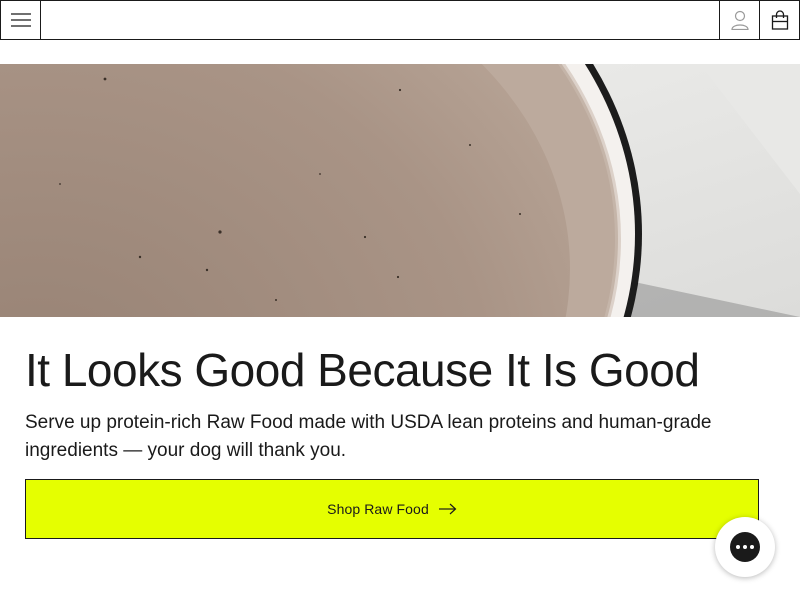 The image size is (800, 600). I want to click on arrow-right-icon, so click(447, 509).